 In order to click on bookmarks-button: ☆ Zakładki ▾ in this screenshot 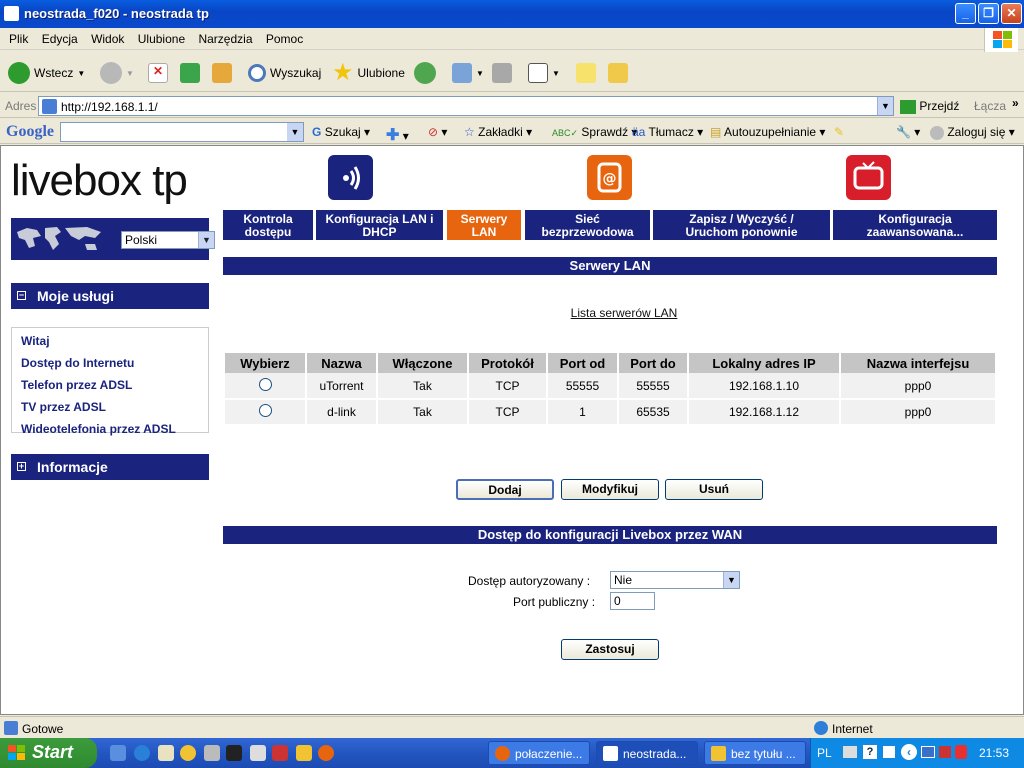, I will do `click(498, 132)`.